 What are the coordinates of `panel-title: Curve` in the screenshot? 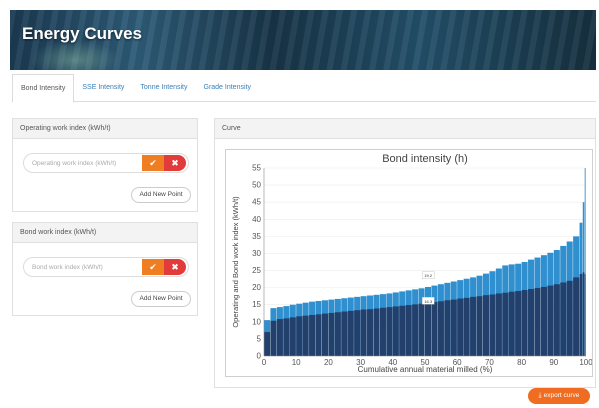 It's located at (405, 129).